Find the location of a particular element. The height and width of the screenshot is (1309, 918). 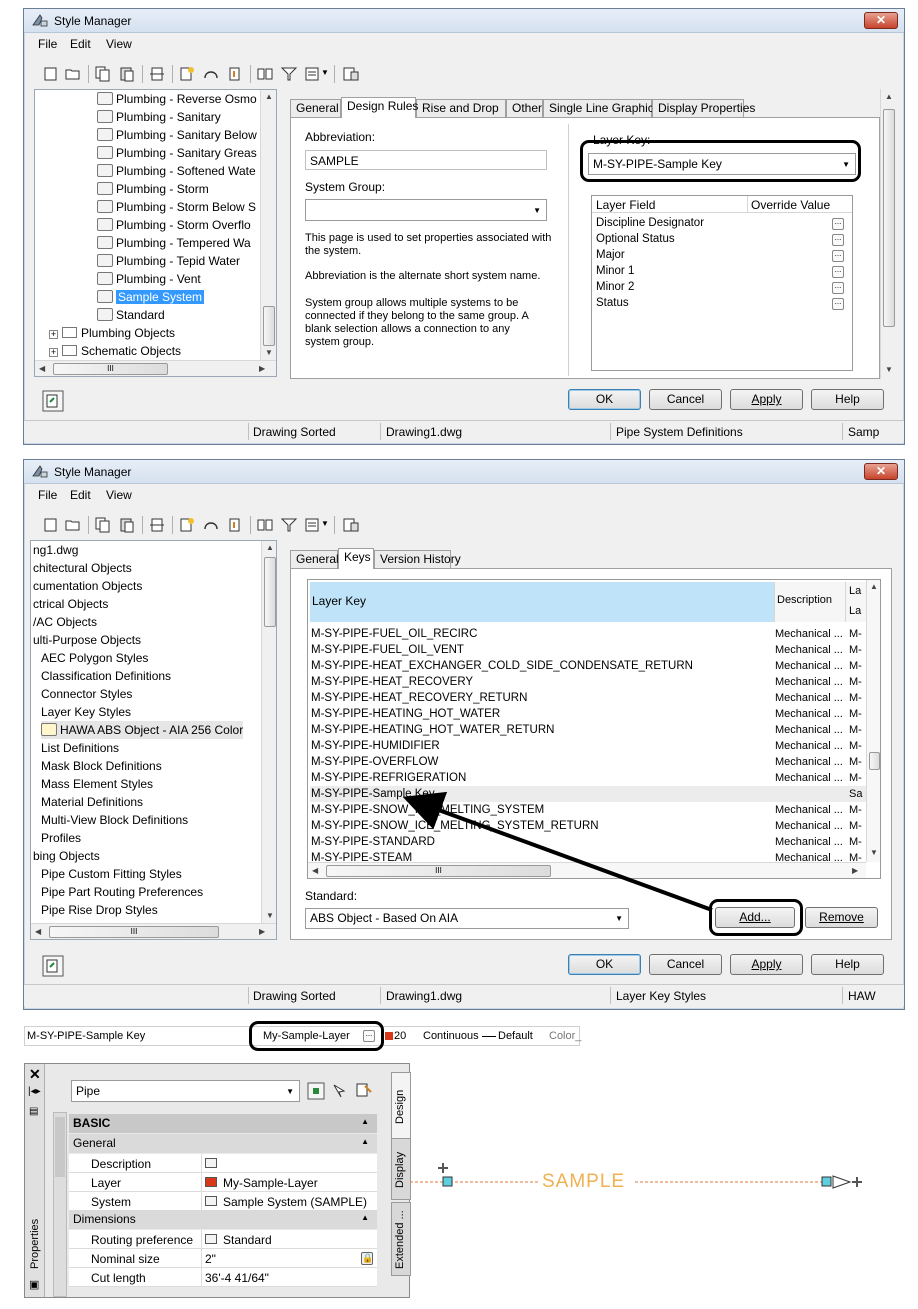

grid-horizontal-scrollbar: ◀ III ▶ is located at coordinates (587, 870).